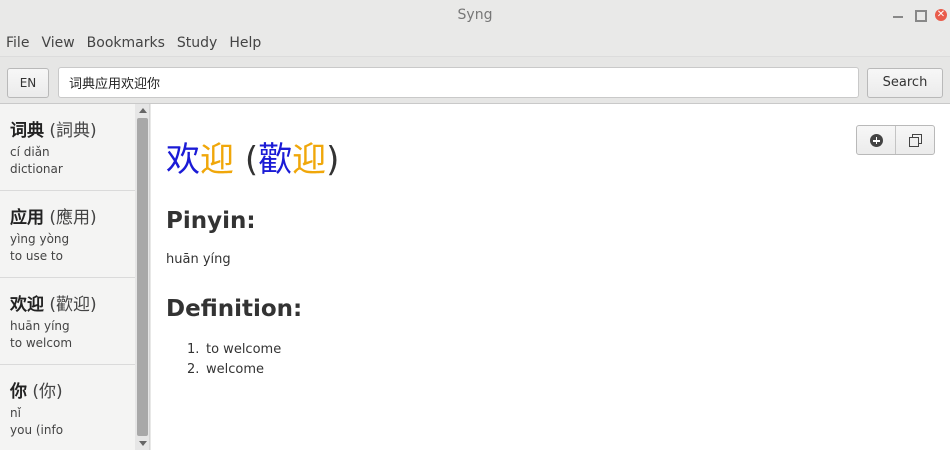  I want to click on definition-number: 2., so click(193, 369).